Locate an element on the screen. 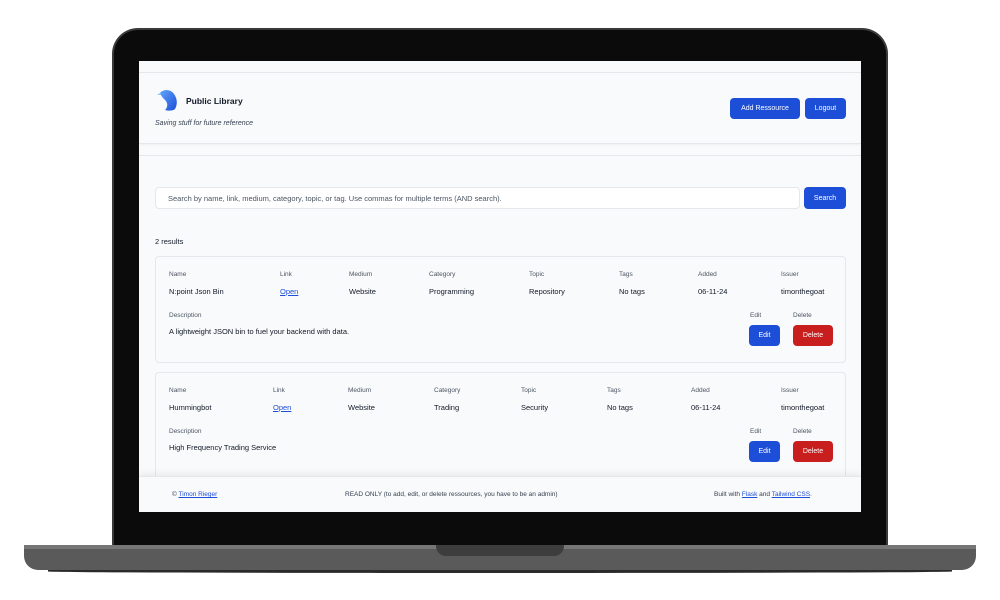  resource-category: Trading is located at coordinates (447, 407).